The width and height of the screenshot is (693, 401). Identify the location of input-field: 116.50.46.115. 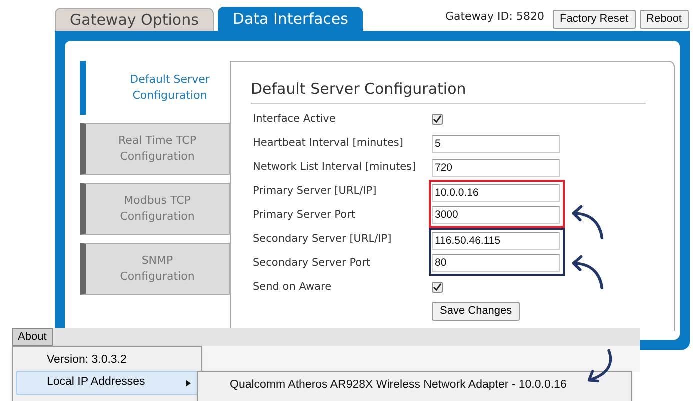
(496, 241).